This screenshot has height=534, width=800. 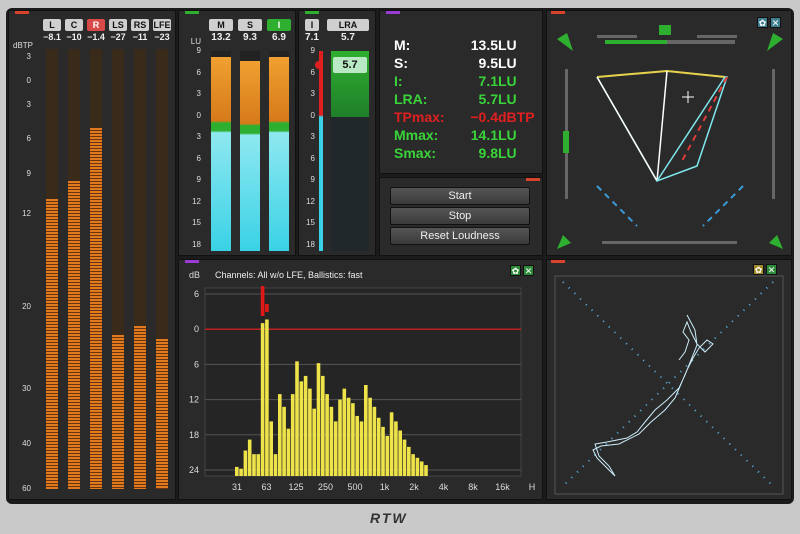 I want to click on readout-value: 5.7, so click(x=488, y=99).